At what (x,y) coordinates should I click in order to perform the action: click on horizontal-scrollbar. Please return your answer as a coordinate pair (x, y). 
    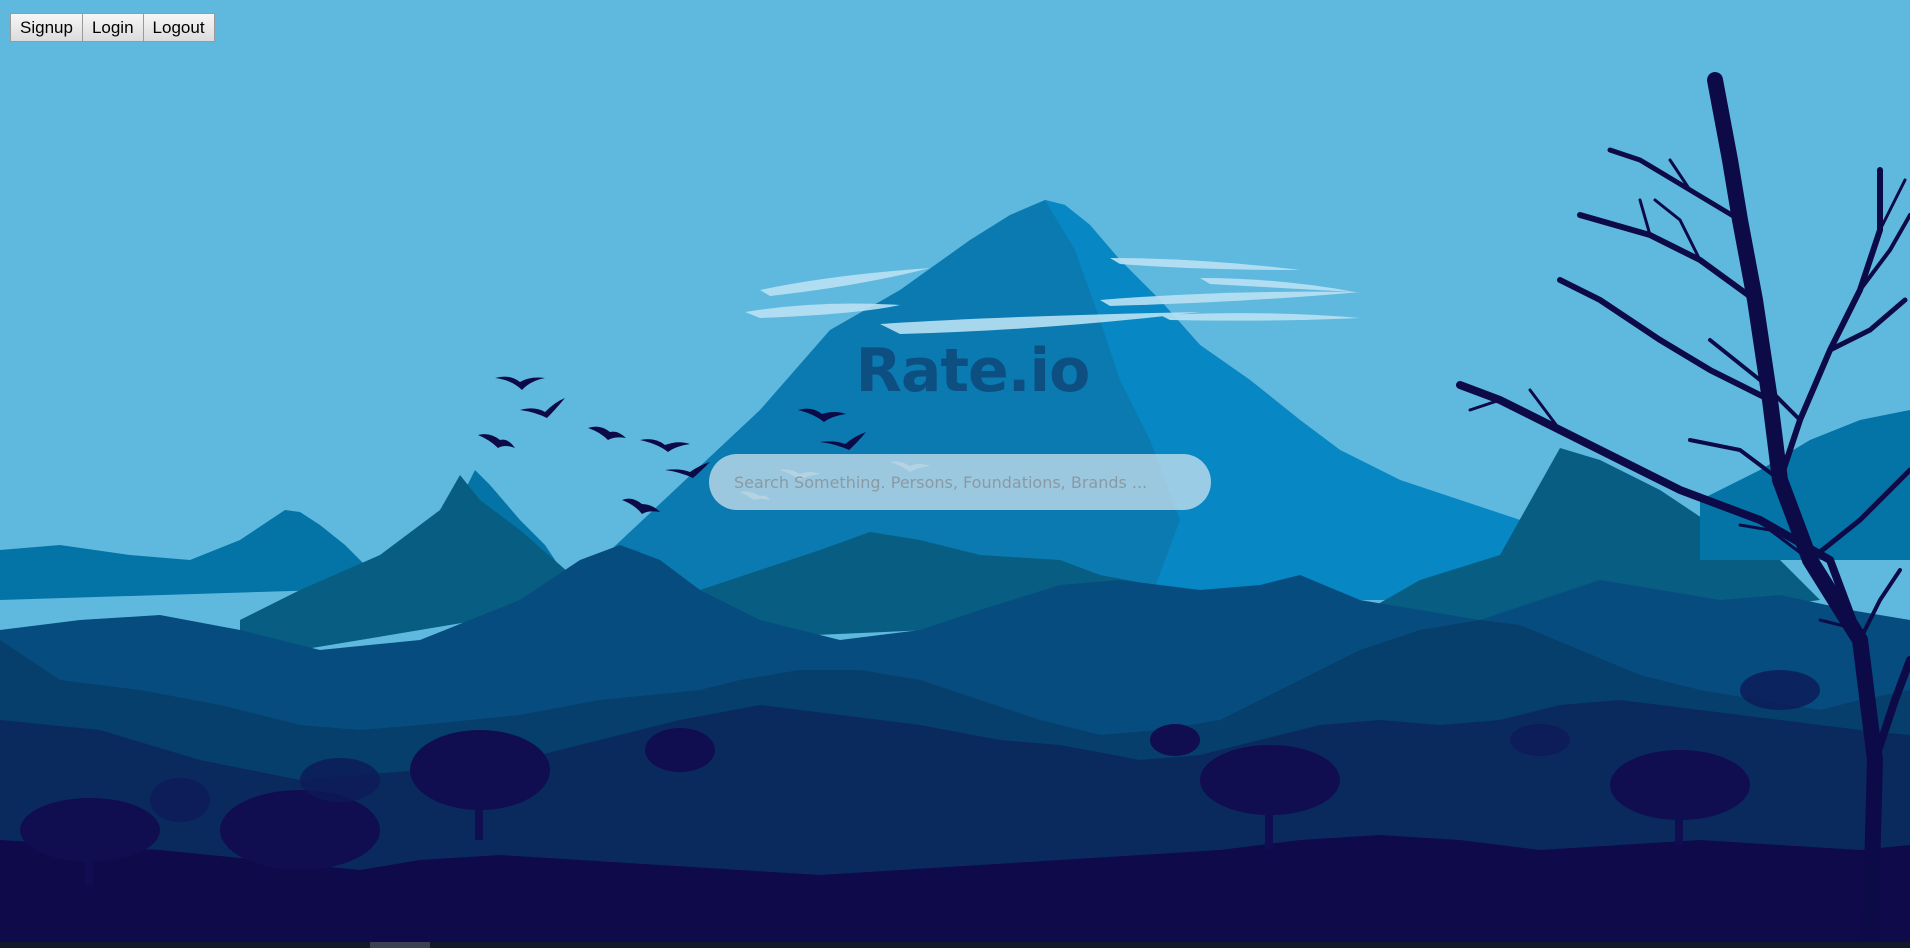
    Looking at the image, I should click on (955, 945).